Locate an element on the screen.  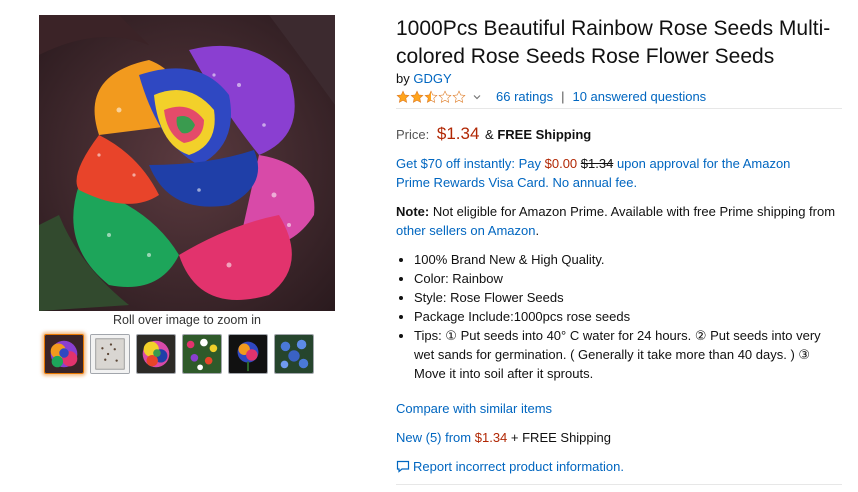
brand-byline: by GDGY is located at coordinates (424, 78).